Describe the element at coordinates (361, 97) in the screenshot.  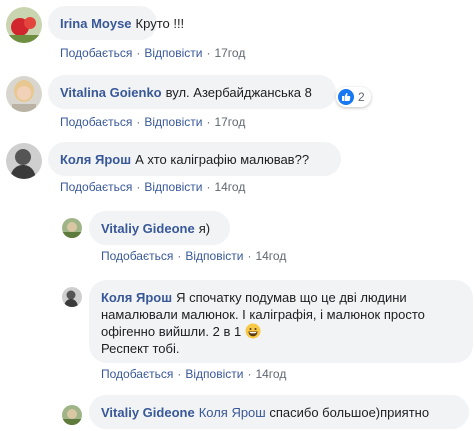
I see `reaction-count: 2` at that location.